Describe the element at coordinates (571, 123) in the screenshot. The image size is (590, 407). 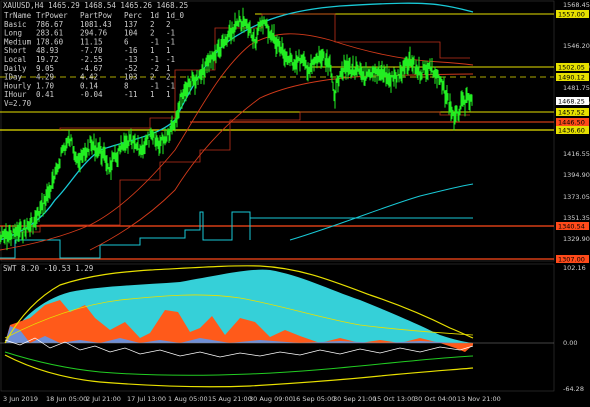
I see `price-label: 1446.50` at that location.